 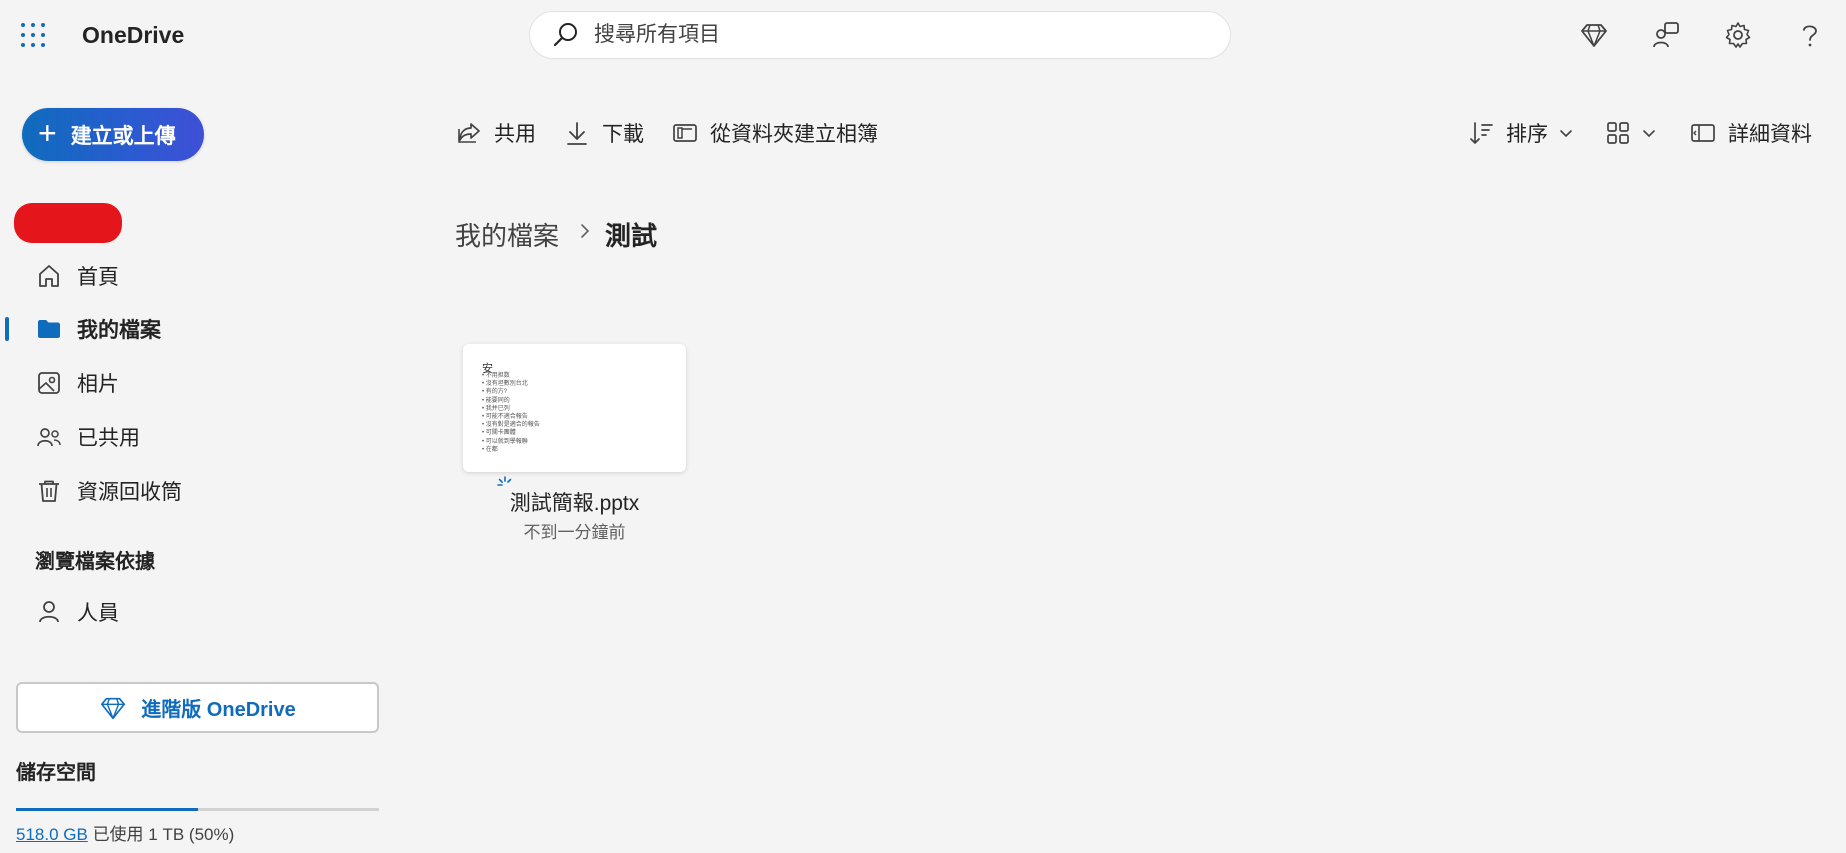 I want to click on slide-bullet: • 在都, so click(x=490, y=449).